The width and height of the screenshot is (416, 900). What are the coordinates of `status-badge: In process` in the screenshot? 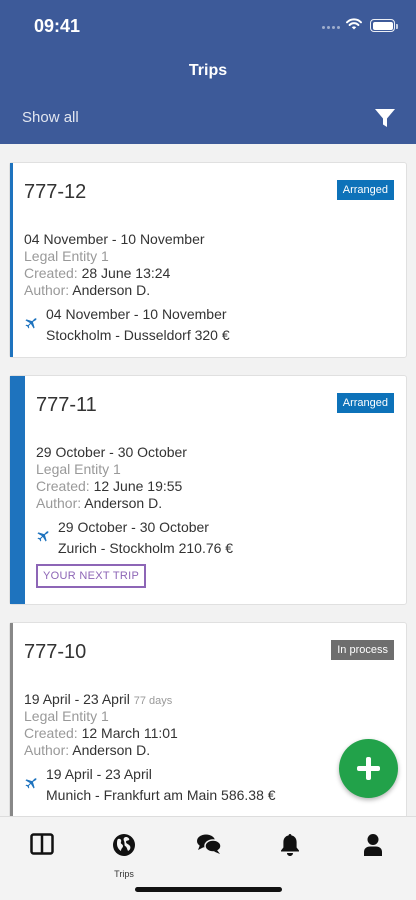 It's located at (362, 650).